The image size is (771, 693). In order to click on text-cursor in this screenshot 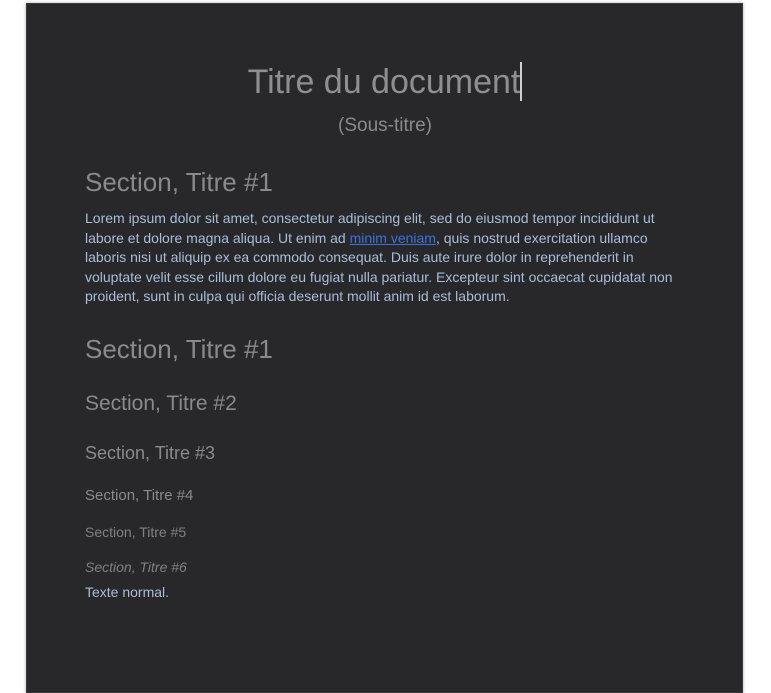, I will do `click(521, 81)`.